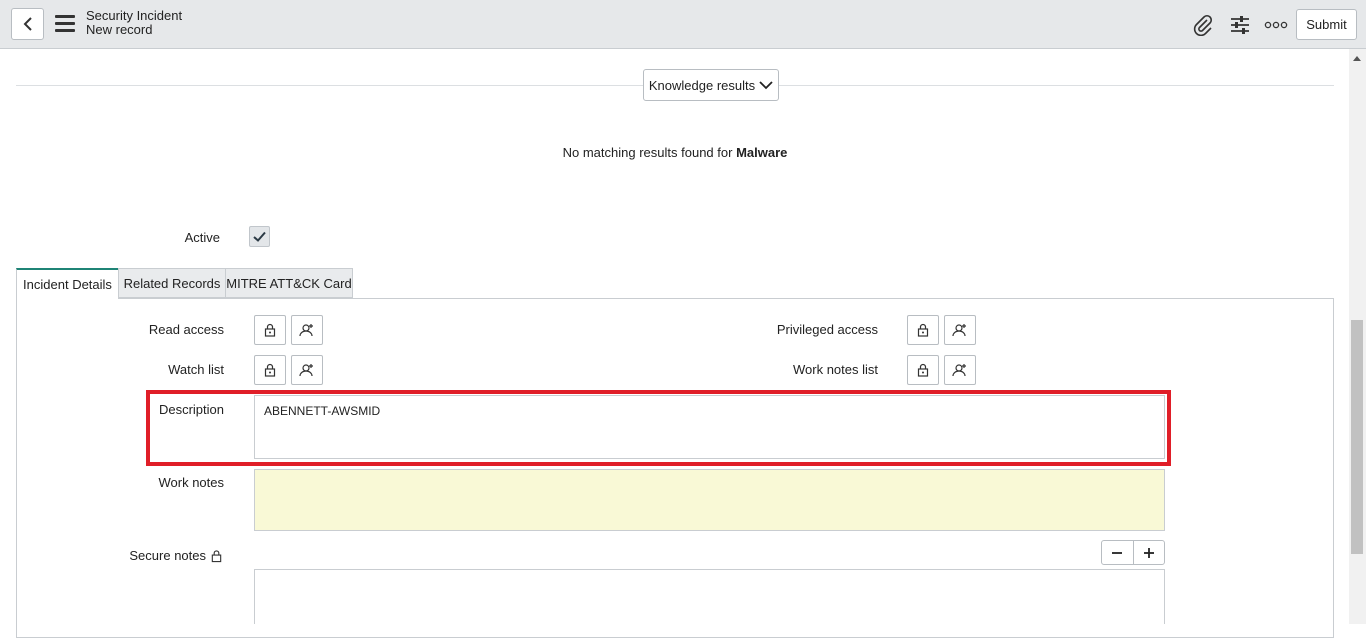 This screenshot has width=1366, height=638. I want to click on more-options-icon, so click(1276, 25).